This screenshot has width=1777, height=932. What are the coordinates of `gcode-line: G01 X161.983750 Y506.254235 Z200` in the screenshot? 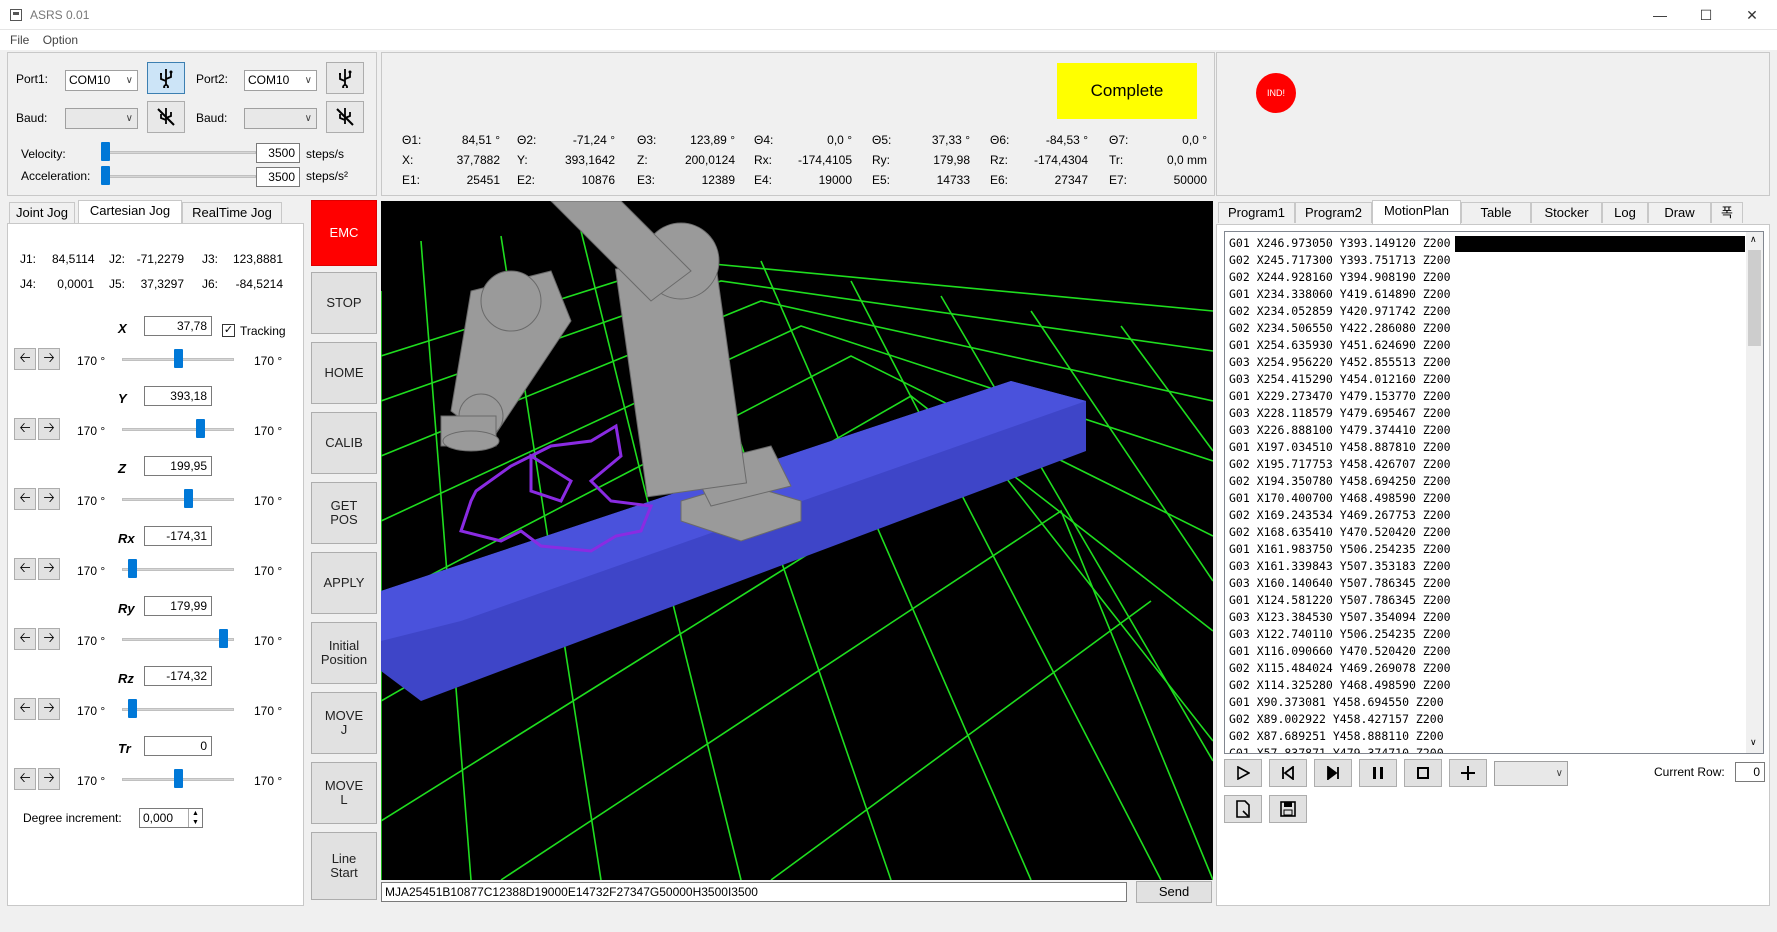 It's located at (1340, 549).